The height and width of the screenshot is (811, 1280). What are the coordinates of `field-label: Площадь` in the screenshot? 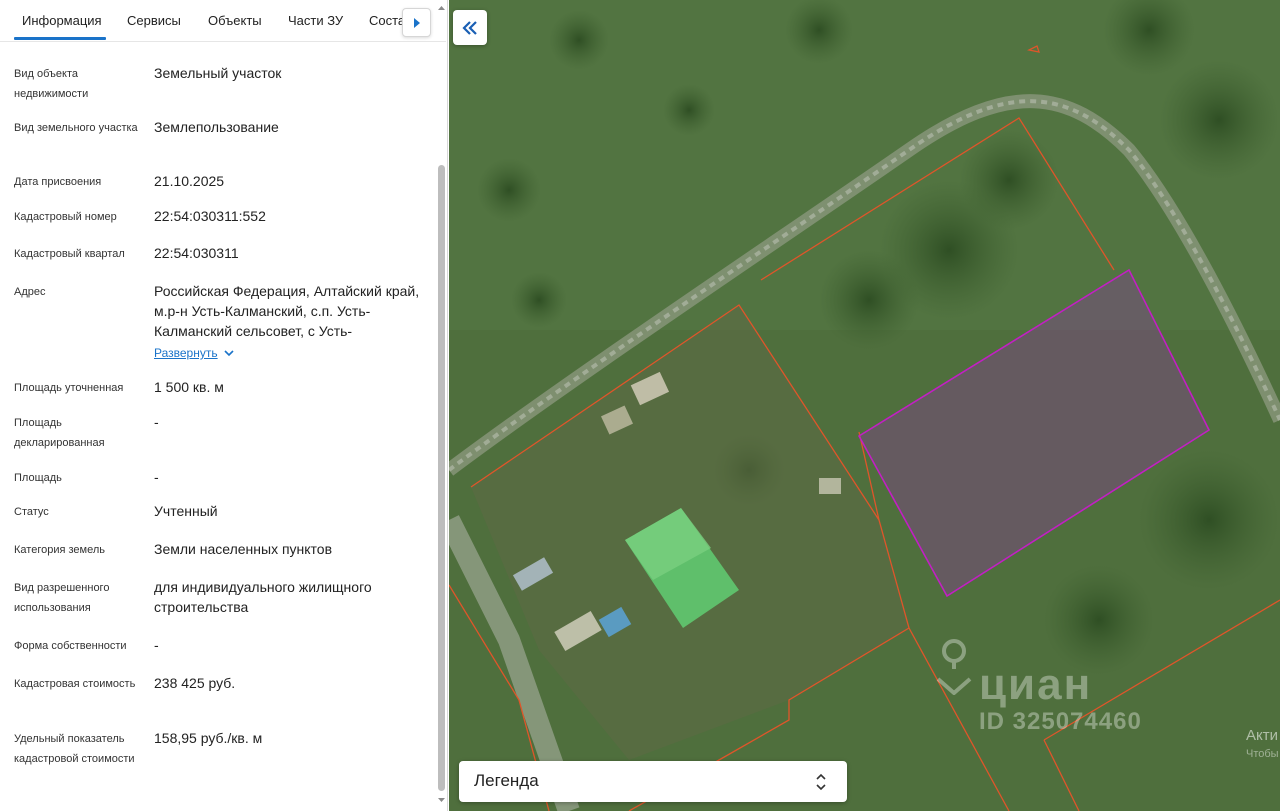 It's located at (38, 478).